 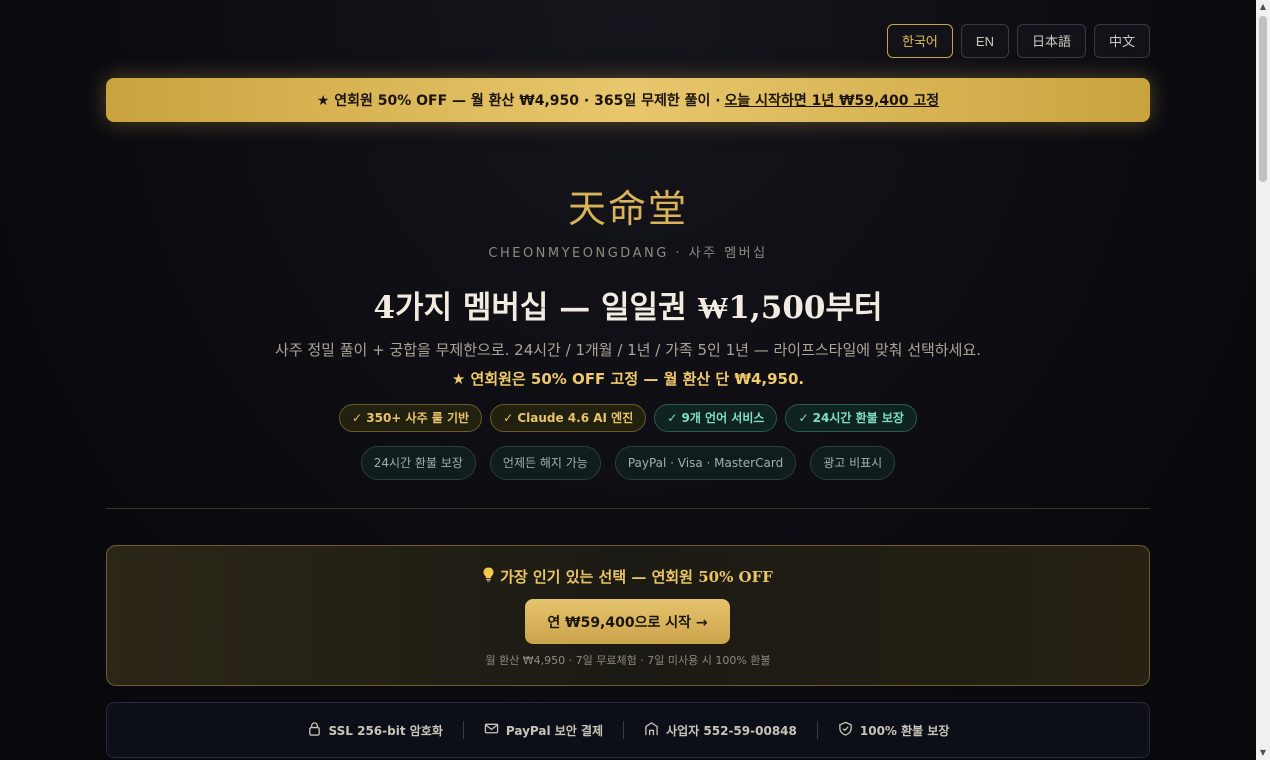 What do you see at coordinates (491, 730) in the screenshot?
I see `mail-icon` at bounding box center [491, 730].